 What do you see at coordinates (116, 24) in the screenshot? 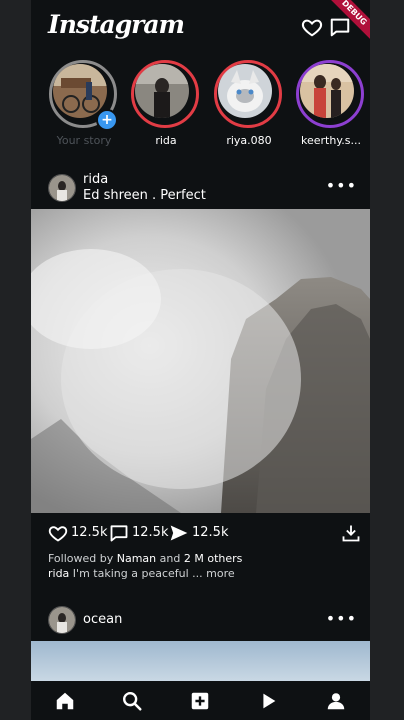
I see `instagram-logo: Instagram` at bounding box center [116, 24].